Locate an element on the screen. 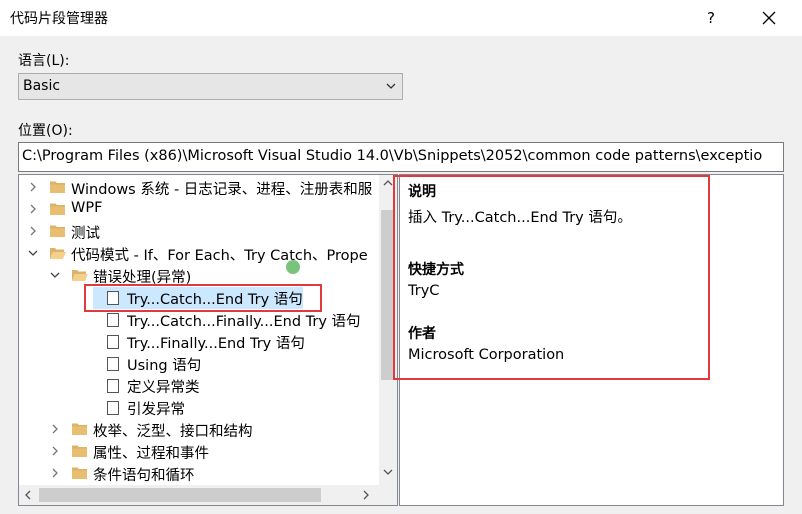 This screenshot has height=514, width=802. tree-item-label: 引发异常 is located at coordinates (156, 410).